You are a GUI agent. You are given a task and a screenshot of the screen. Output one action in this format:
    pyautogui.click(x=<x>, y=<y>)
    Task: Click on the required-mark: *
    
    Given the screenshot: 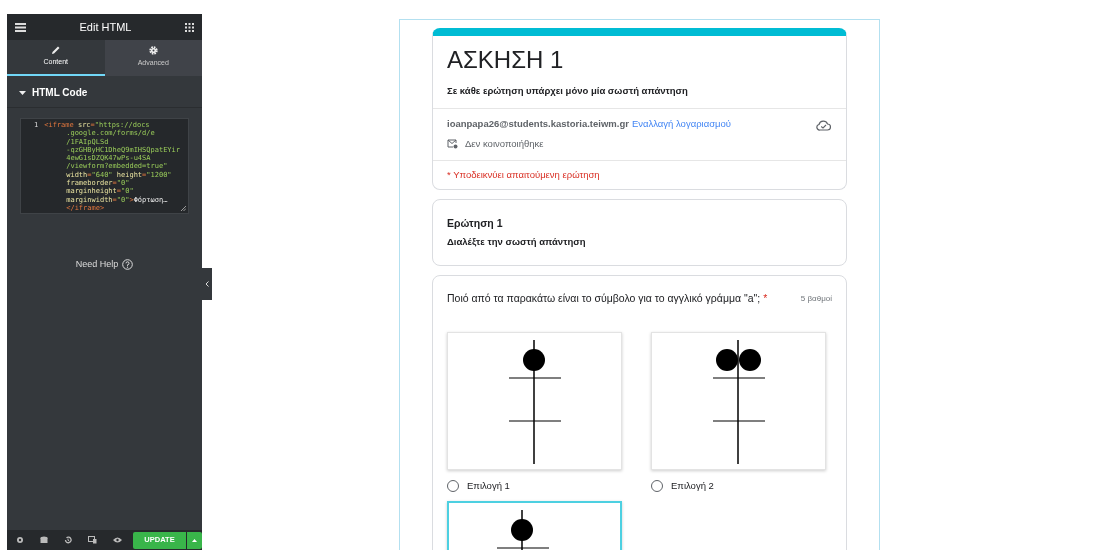 What is the action you would take?
    pyautogui.click(x=765, y=298)
    